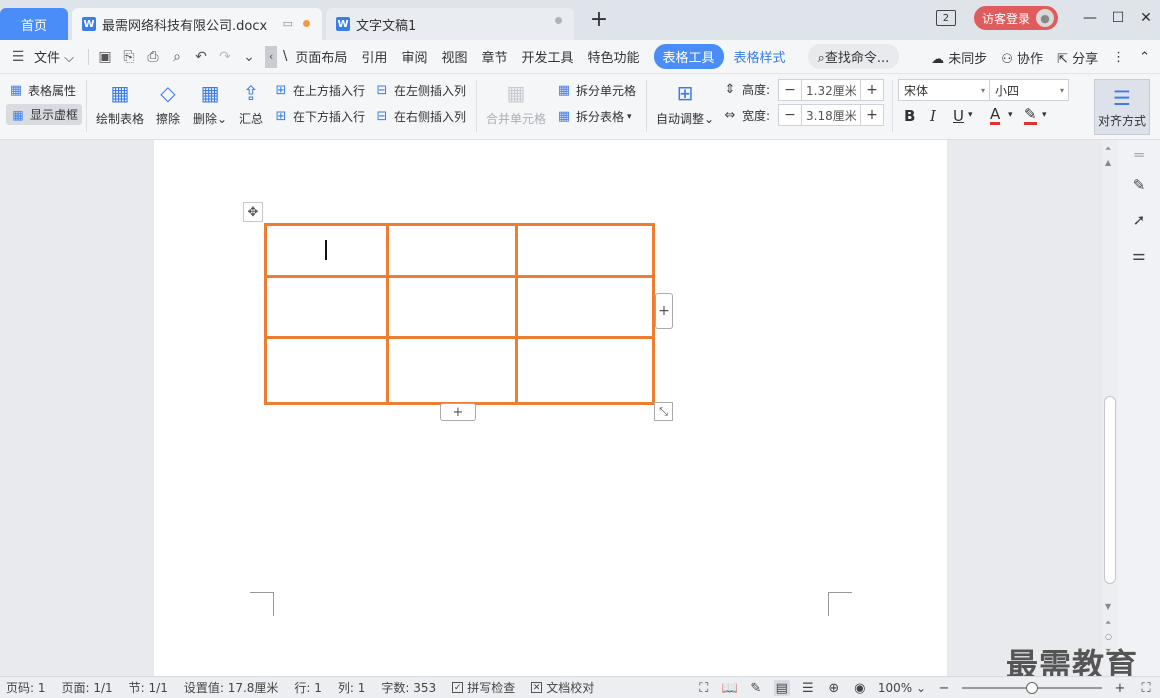 This screenshot has width=1160, height=698. What do you see at coordinates (271, 56) in the screenshot?
I see `ribbon-scroll-left-button: ‹` at bounding box center [271, 56].